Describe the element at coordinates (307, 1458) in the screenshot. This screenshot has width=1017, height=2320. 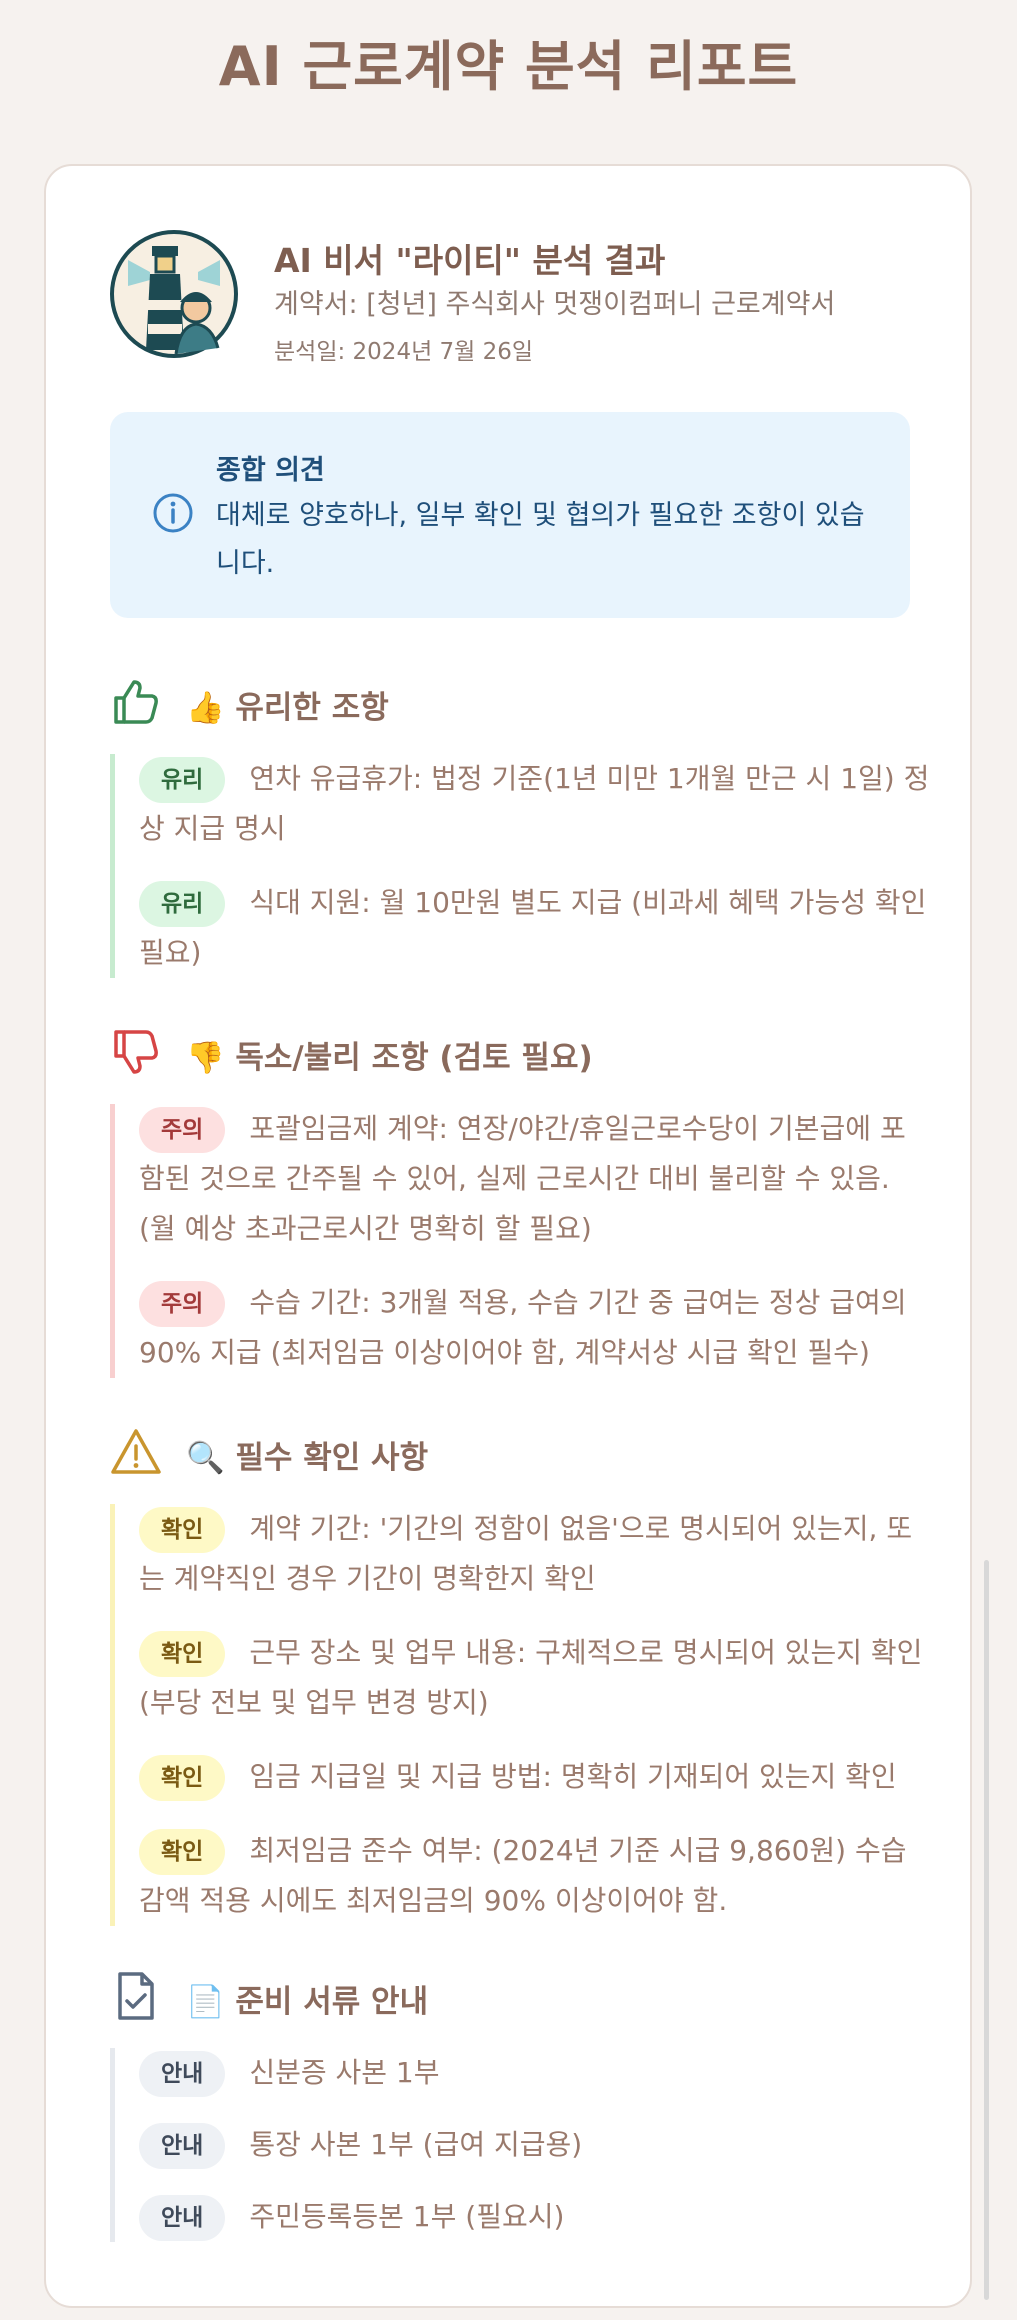
I see `section-title: 🔍 필수 확인 사항` at that location.